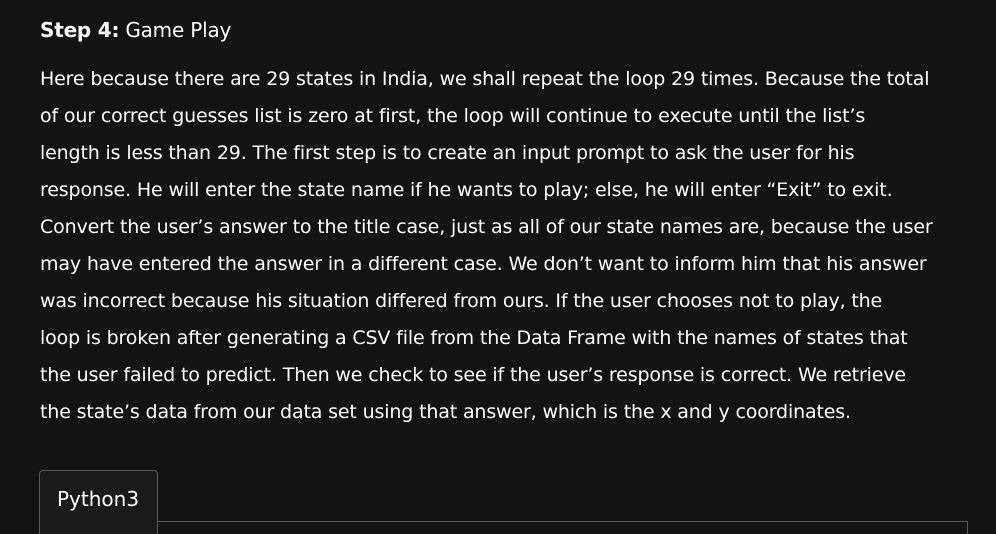 The width and height of the screenshot is (996, 534). Describe the element at coordinates (80, 30) in the screenshot. I see `step-label: Step 4:` at that location.